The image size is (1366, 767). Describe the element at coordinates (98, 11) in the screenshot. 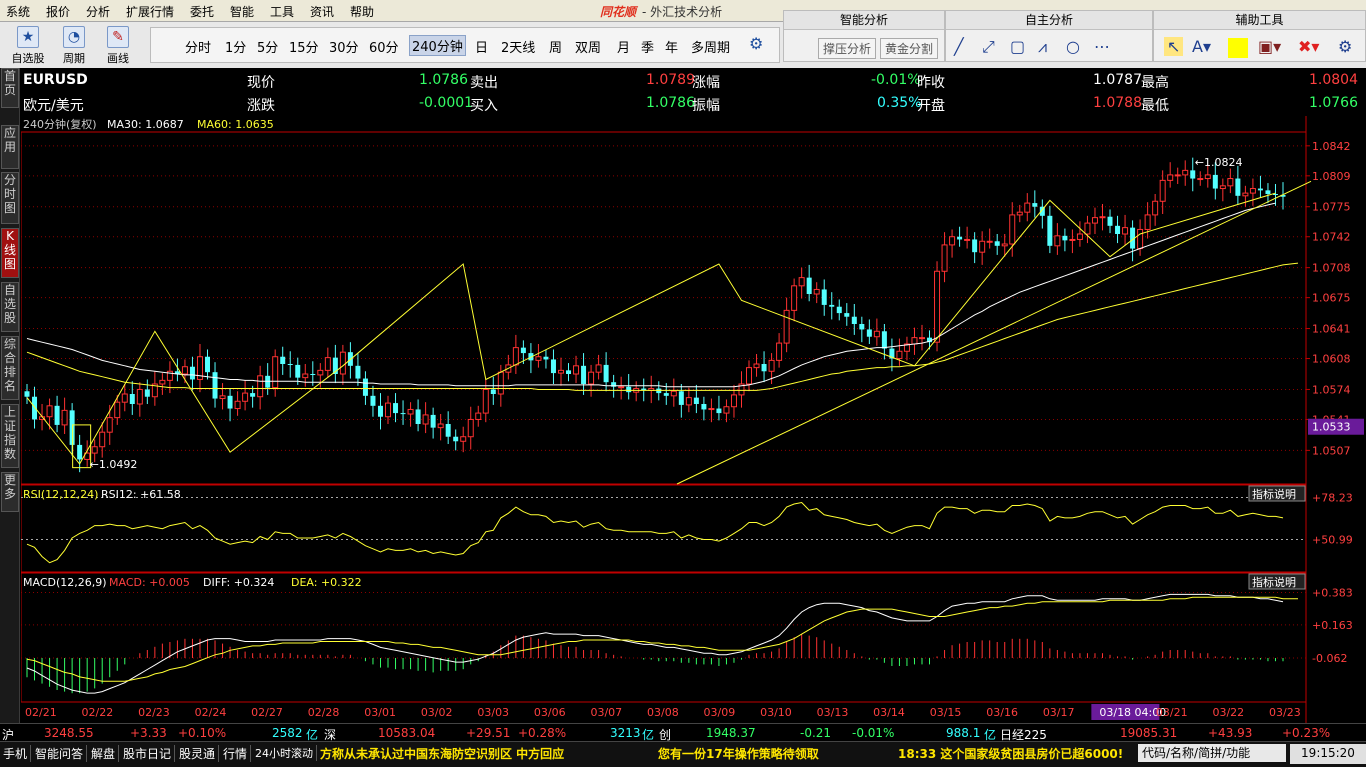

I see `menu-analysis: 分析` at that location.